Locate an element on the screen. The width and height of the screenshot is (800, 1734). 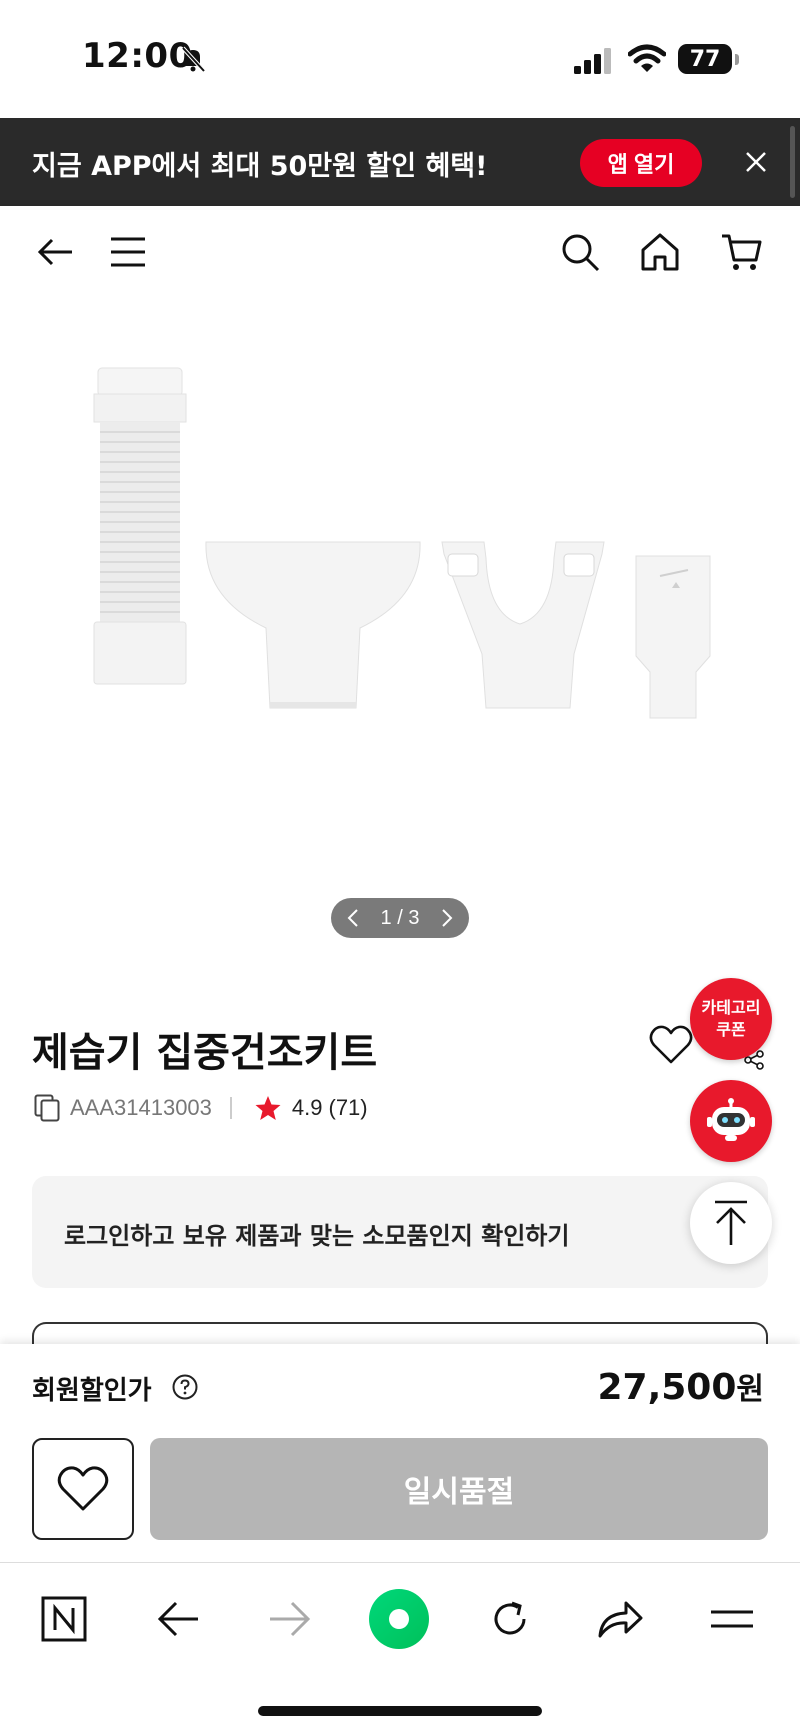
category-coupon-button: 카테고리 쿠폰 is located at coordinates (731, 1019).